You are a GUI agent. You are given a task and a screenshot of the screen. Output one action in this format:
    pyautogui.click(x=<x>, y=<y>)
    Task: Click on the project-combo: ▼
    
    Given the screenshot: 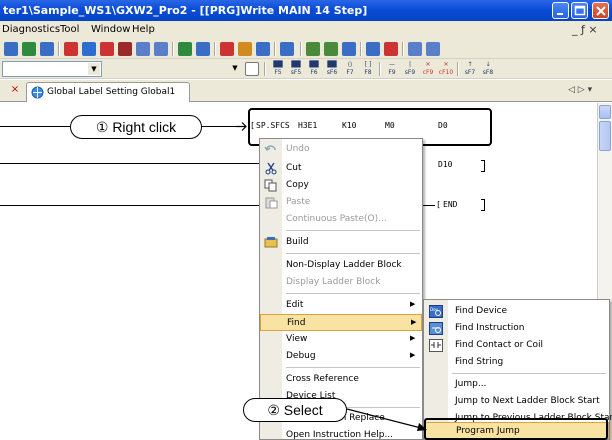 What is the action you would take?
    pyautogui.click(x=52, y=69)
    